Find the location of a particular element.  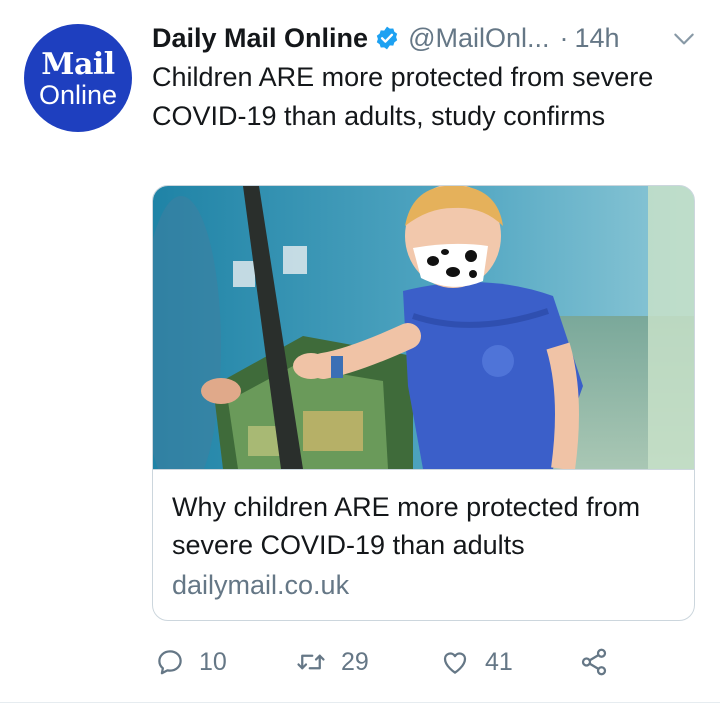

retweet-button: 29 is located at coordinates (332, 662).